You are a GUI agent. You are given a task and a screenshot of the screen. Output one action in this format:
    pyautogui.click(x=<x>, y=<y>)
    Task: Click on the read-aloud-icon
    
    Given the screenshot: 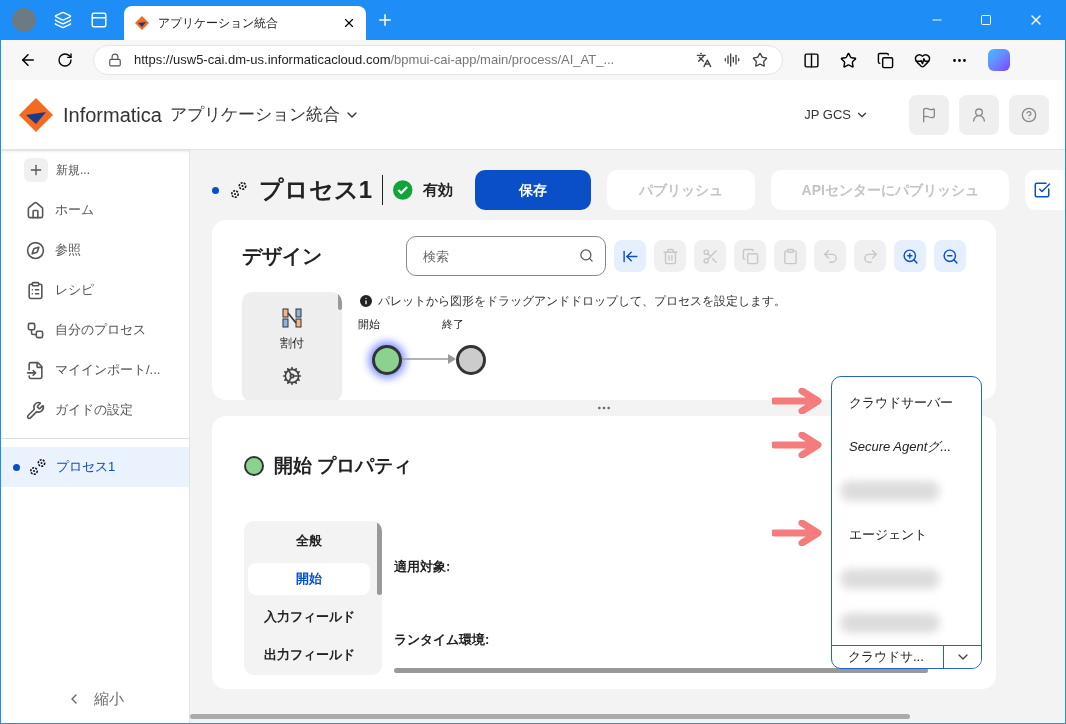 What is the action you would take?
    pyautogui.click(x=732, y=60)
    